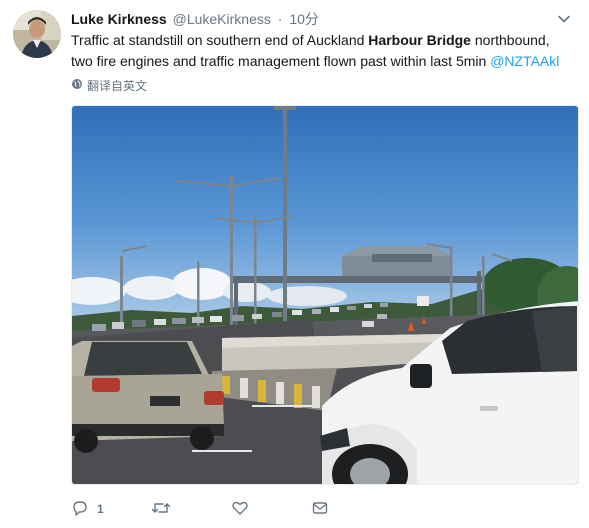 The width and height of the screenshot is (589, 528). Describe the element at coordinates (240, 509) in the screenshot. I see `heart-icon` at that location.